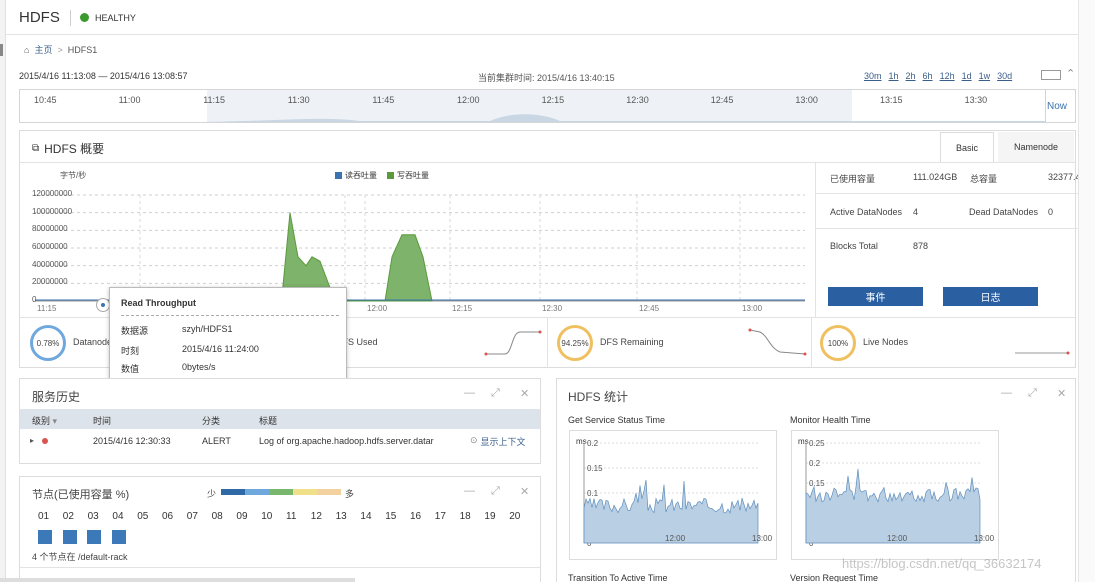 The width and height of the screenshot is (1095, 582). Describe the element at coordinates (1004, 76) in the screenshot. I see `range-30d: 30d` at that location.